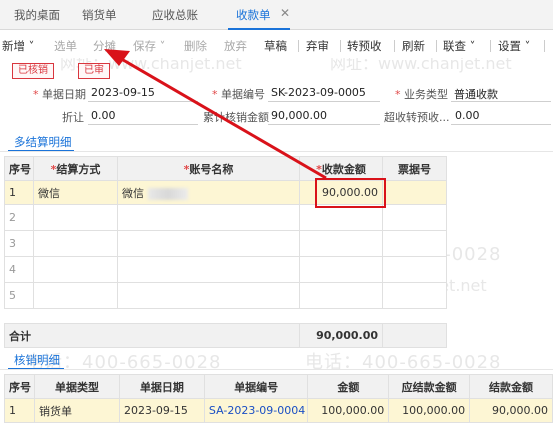  I want to click on annotation-arrow-icon, so click(215, 114).